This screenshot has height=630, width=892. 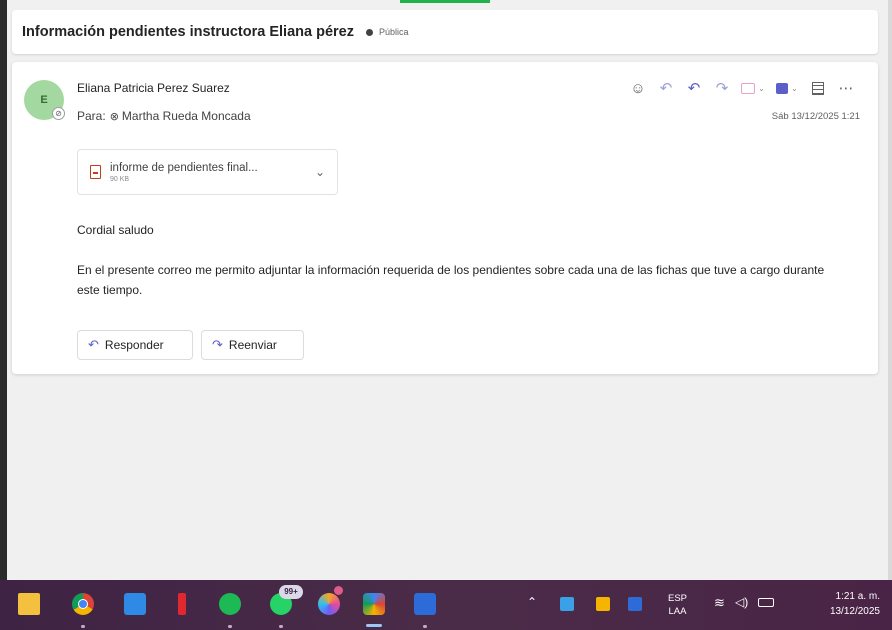 I want to click on to-prefix: Para:, so click(x=91, y=116).